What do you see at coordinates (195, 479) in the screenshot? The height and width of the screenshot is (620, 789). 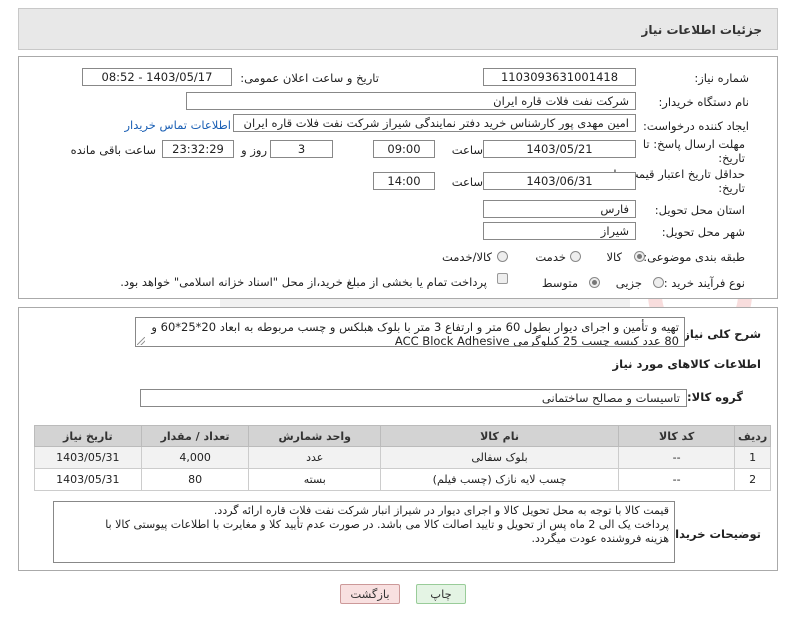 I see `cell-qty: 80` at bounding box center [195, 479].